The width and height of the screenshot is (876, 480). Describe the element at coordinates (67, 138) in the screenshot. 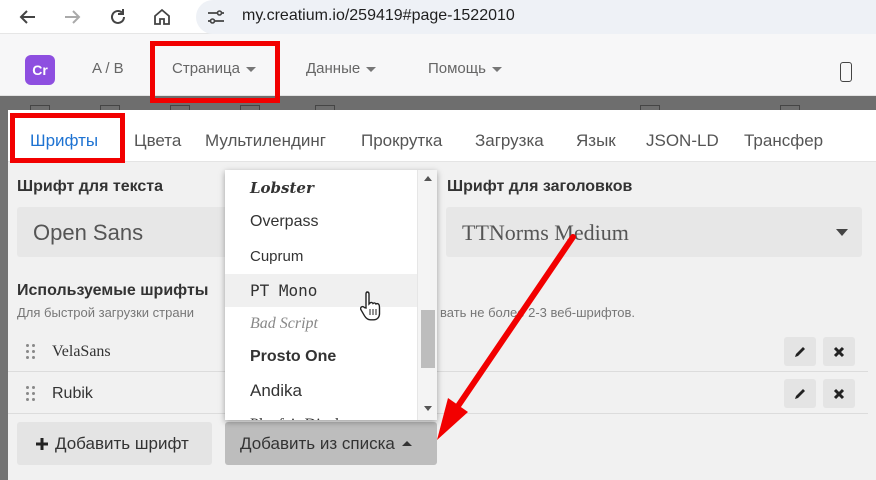

I see `annotation-box-fonts-tab` at that location.